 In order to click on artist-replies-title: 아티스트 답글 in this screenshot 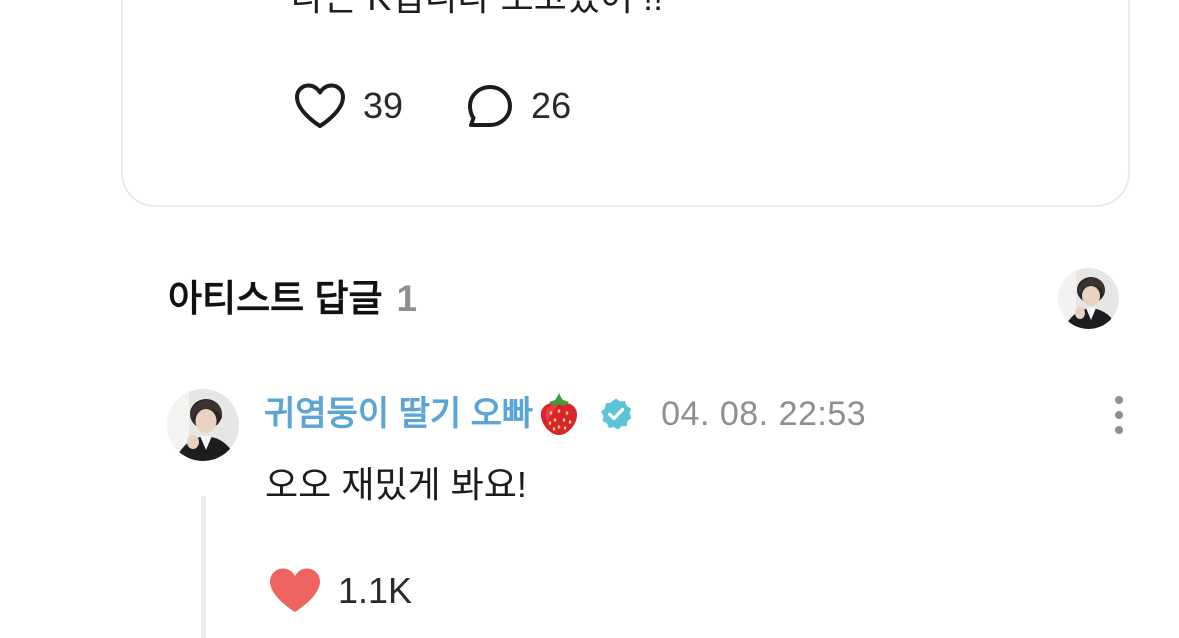, I will do `click(275, 298)`.